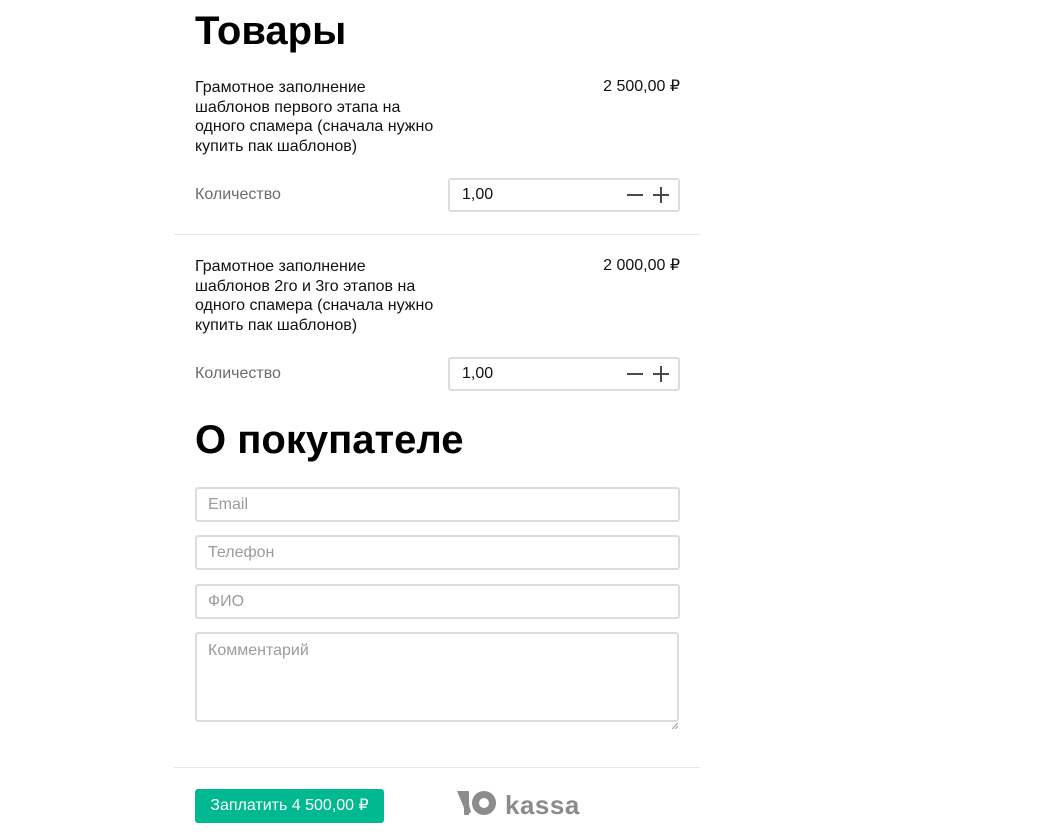 This screenshot has height=834, width=1051. What do you see at coordinates (289, 806) in the screenshot?
I see `pay-button: Заплатить 4 500,00 ₽` at bounding box center [289, 806].